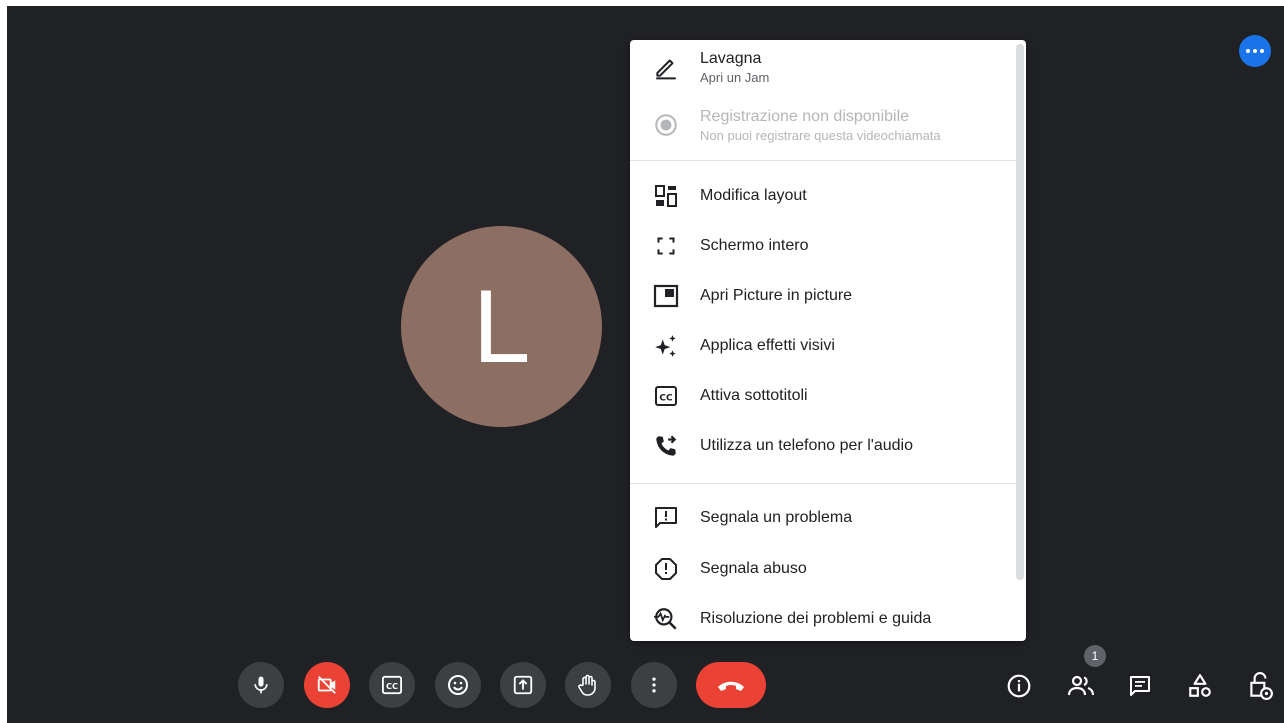 The height and width of the screenshot is (723, 1284). I want to click on record-icon, so click(666, 125).